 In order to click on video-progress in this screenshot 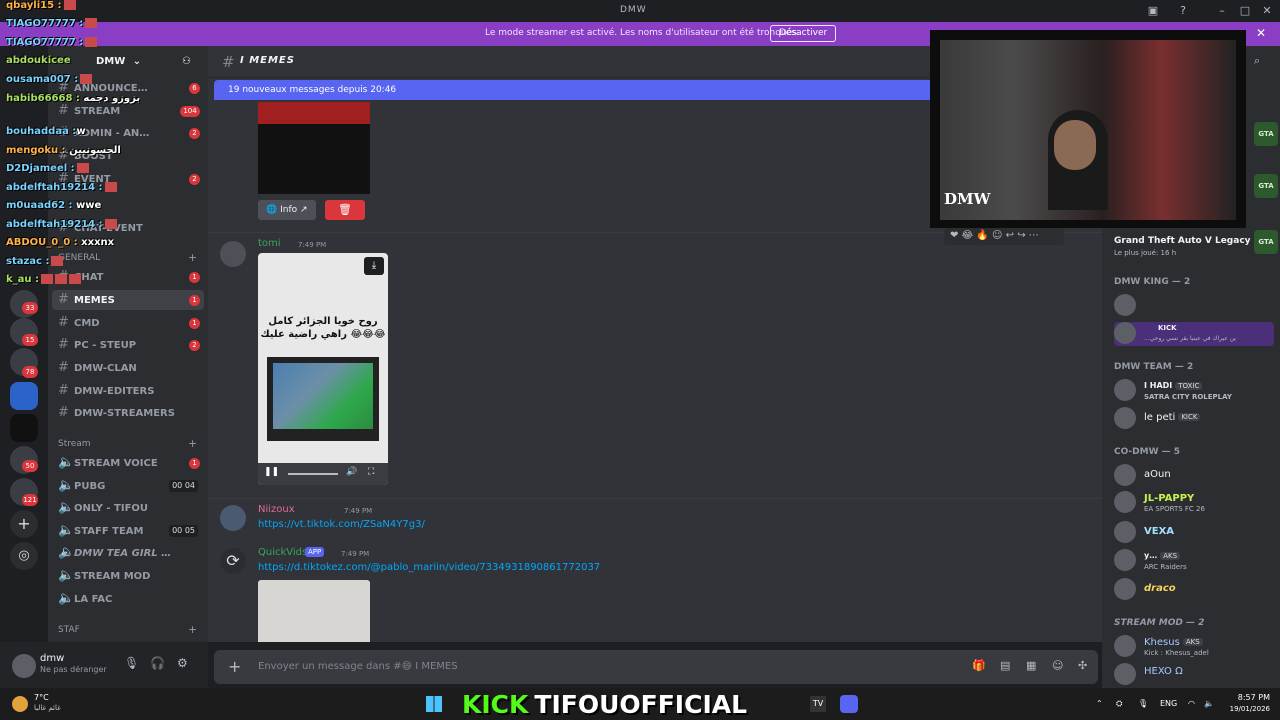, I will do `click(313, 474)`.